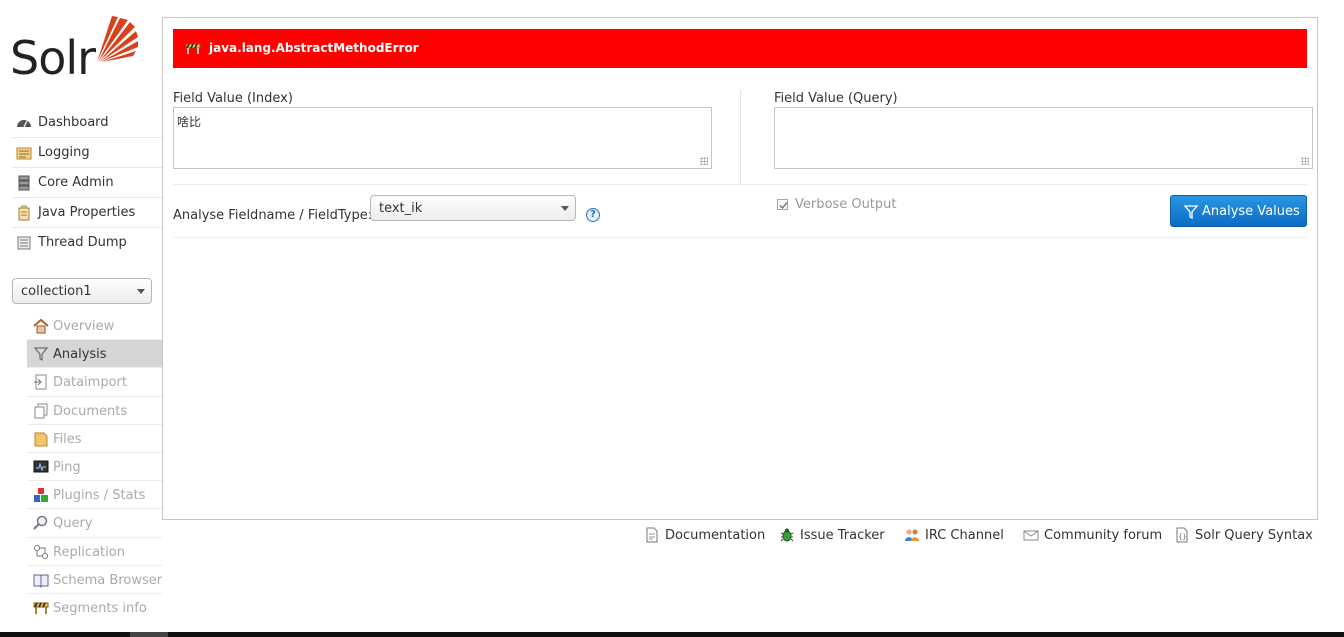  What do you see at coordinates (84, 326) in the screenshot?
I see `core-nav-label: Overview` at bounding box center [84, 326].